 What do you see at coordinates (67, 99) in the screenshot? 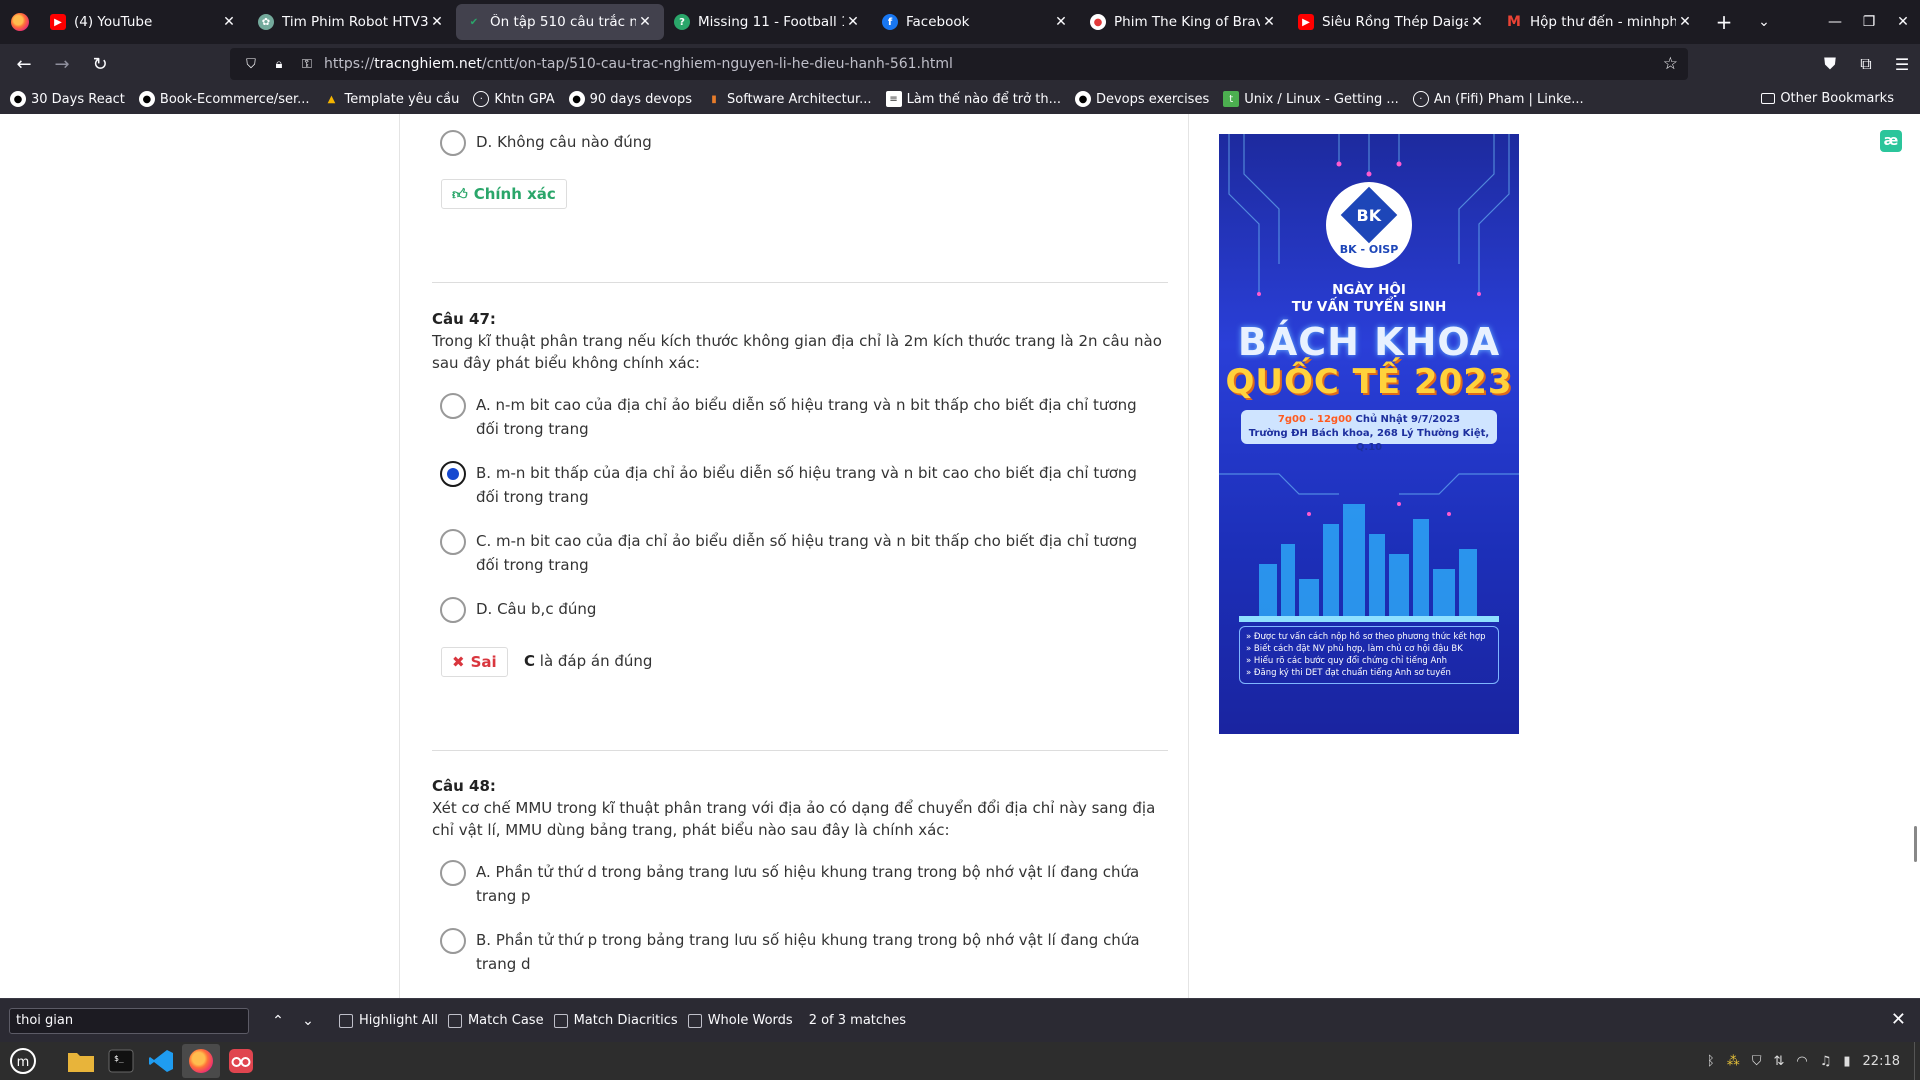
I see `bookmark-item: ● 30 Days React` at bounding box center [67, 99].